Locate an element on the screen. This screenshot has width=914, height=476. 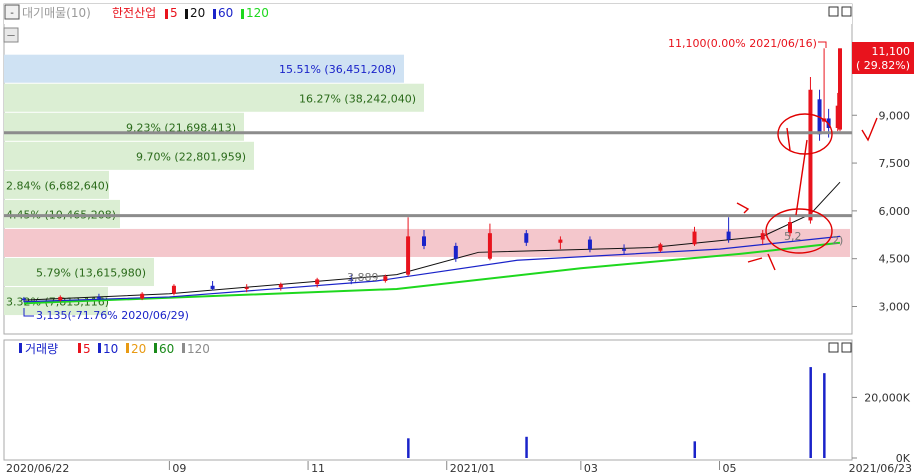
volume-legend-item: 60 is located at coordinates (166, 349).